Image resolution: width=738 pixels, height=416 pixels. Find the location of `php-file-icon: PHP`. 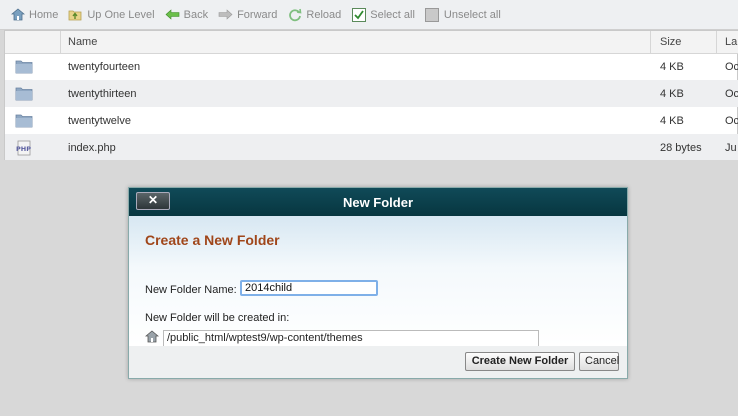

php-file-icon: PHP is located at coordinates (25, 148).